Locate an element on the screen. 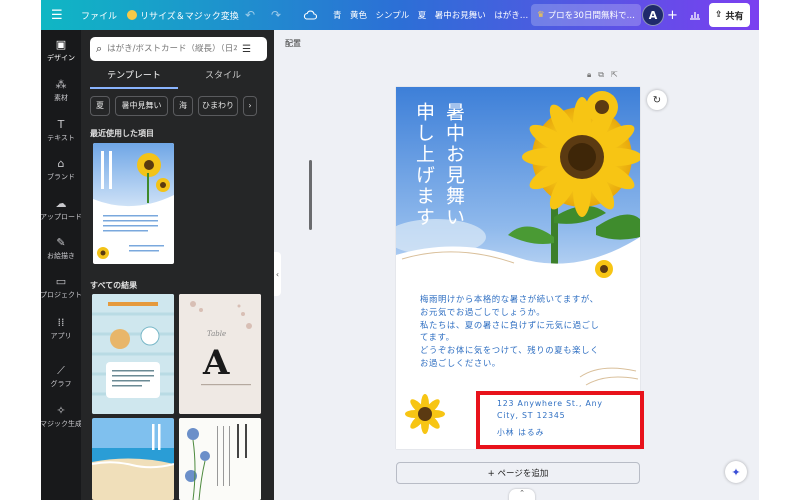 Image resolution: width=800 pixels, height=500 pixels. apps-icon: ⁞⁞ is located at coordinates (61, 322).